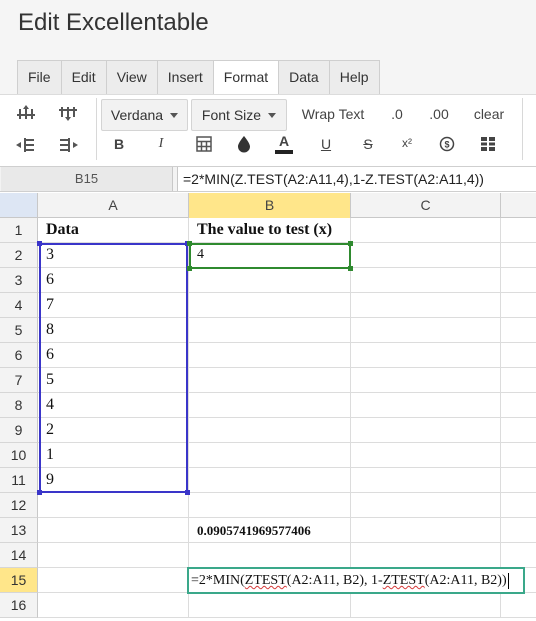  What do you see at coordinates (270, 230) in the screenshot?
I see `cell-b1: The value to test (x)` at bounding box center [270, 230].